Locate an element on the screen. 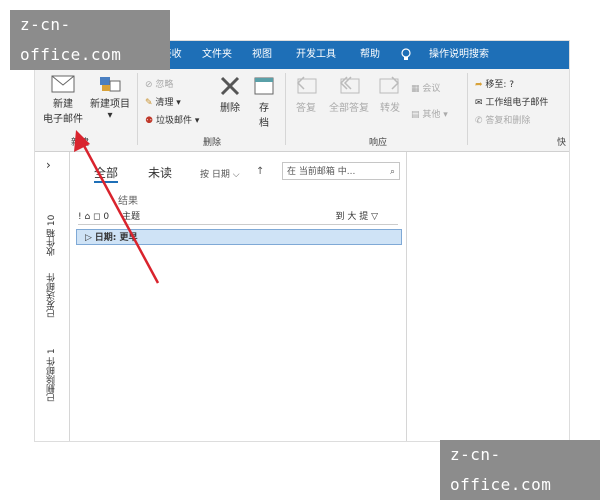 Image resolution: width=600 pixels, height=500 pixels. ignore-icon: ⊘ is located at coordinates (150, 85).